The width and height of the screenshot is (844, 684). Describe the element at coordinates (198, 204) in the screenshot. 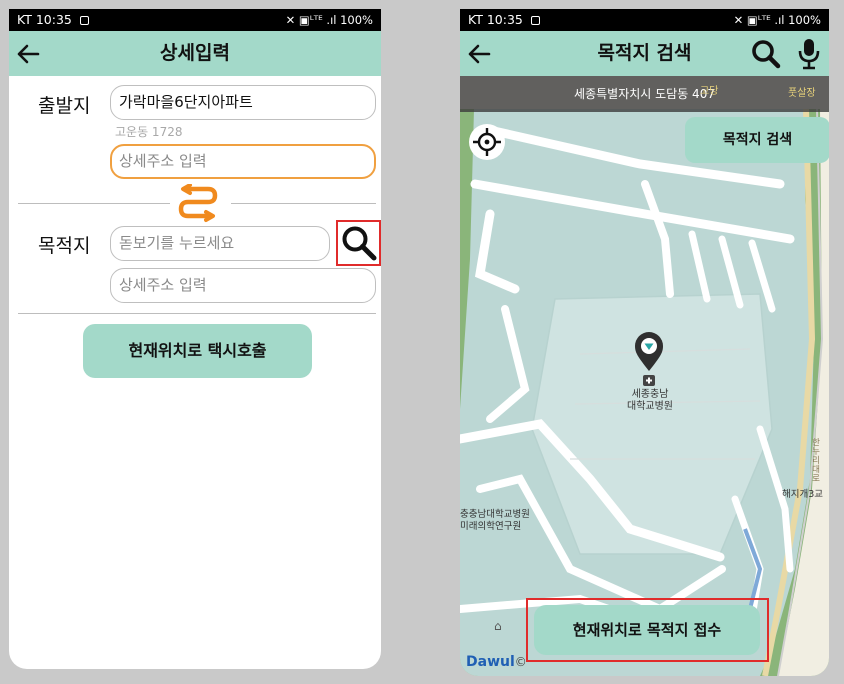

I see `swap-icon` at that location.